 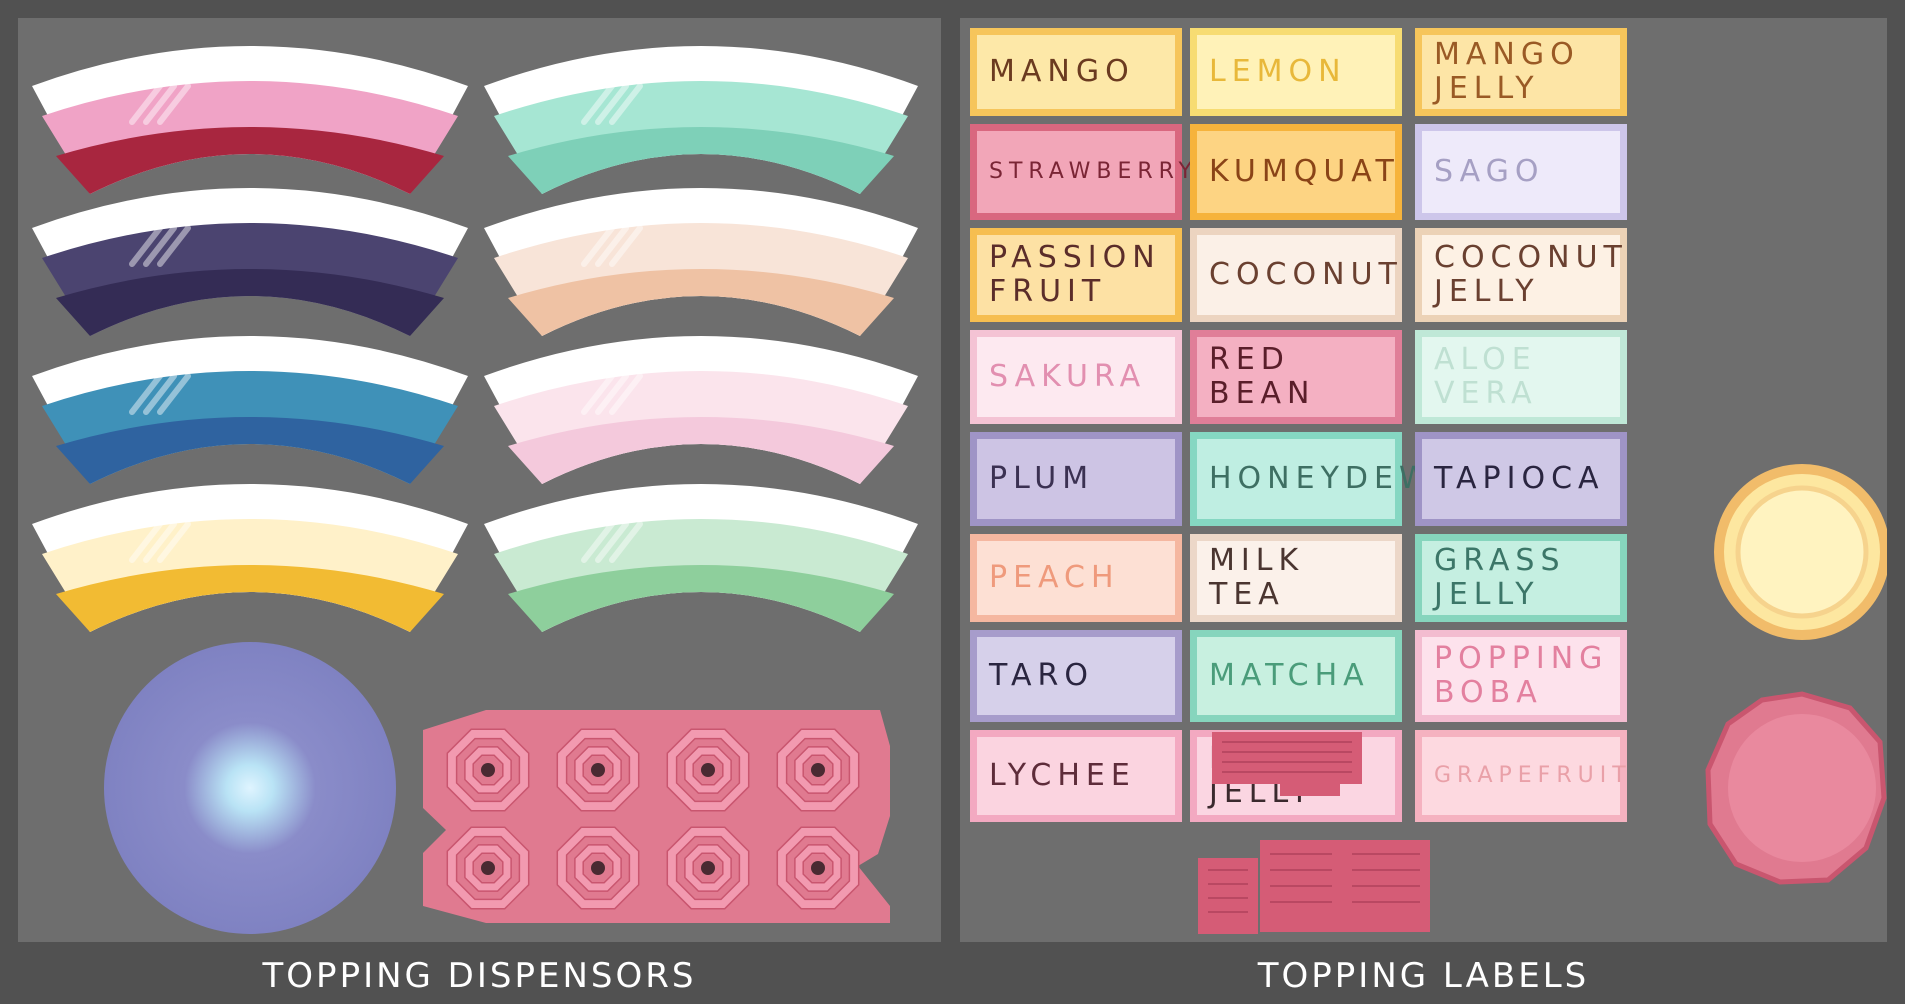 What do you see at coordinates (1282, 775) in the screenshot?
I see `label-text: LYCHEE JELLY` at bounding box center [1282, 775].